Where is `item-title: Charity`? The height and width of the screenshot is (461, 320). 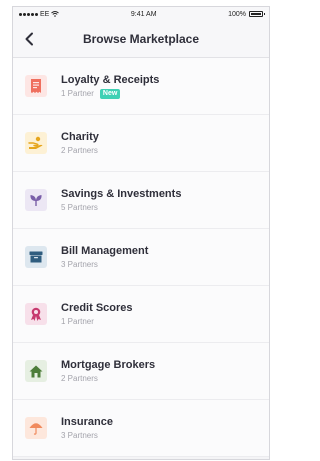 item-title: Charity is located at coordinates (80, 136).